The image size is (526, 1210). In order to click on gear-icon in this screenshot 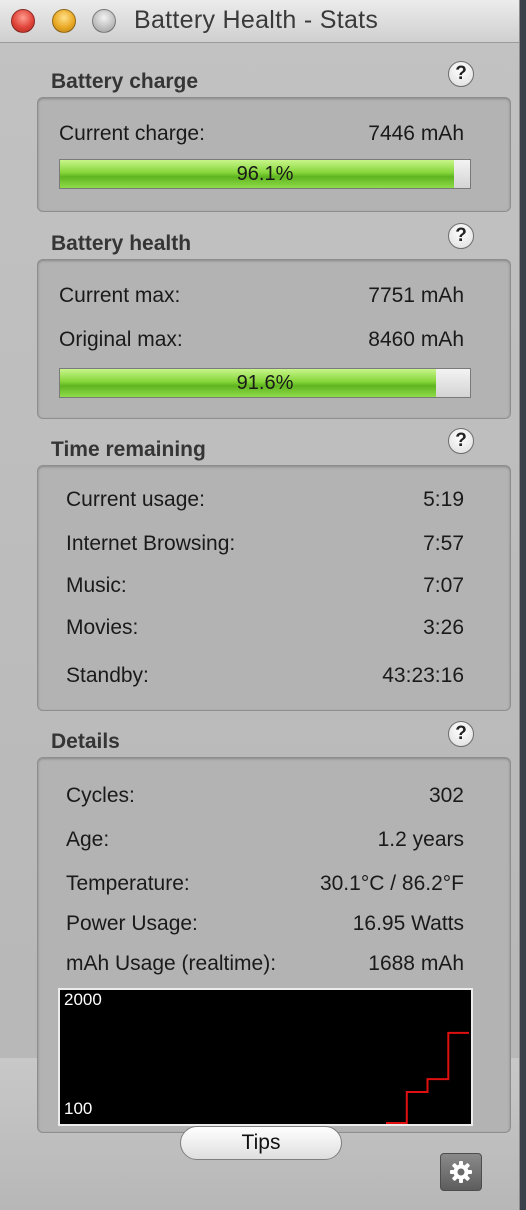, I will do `click(461, 1172)`.